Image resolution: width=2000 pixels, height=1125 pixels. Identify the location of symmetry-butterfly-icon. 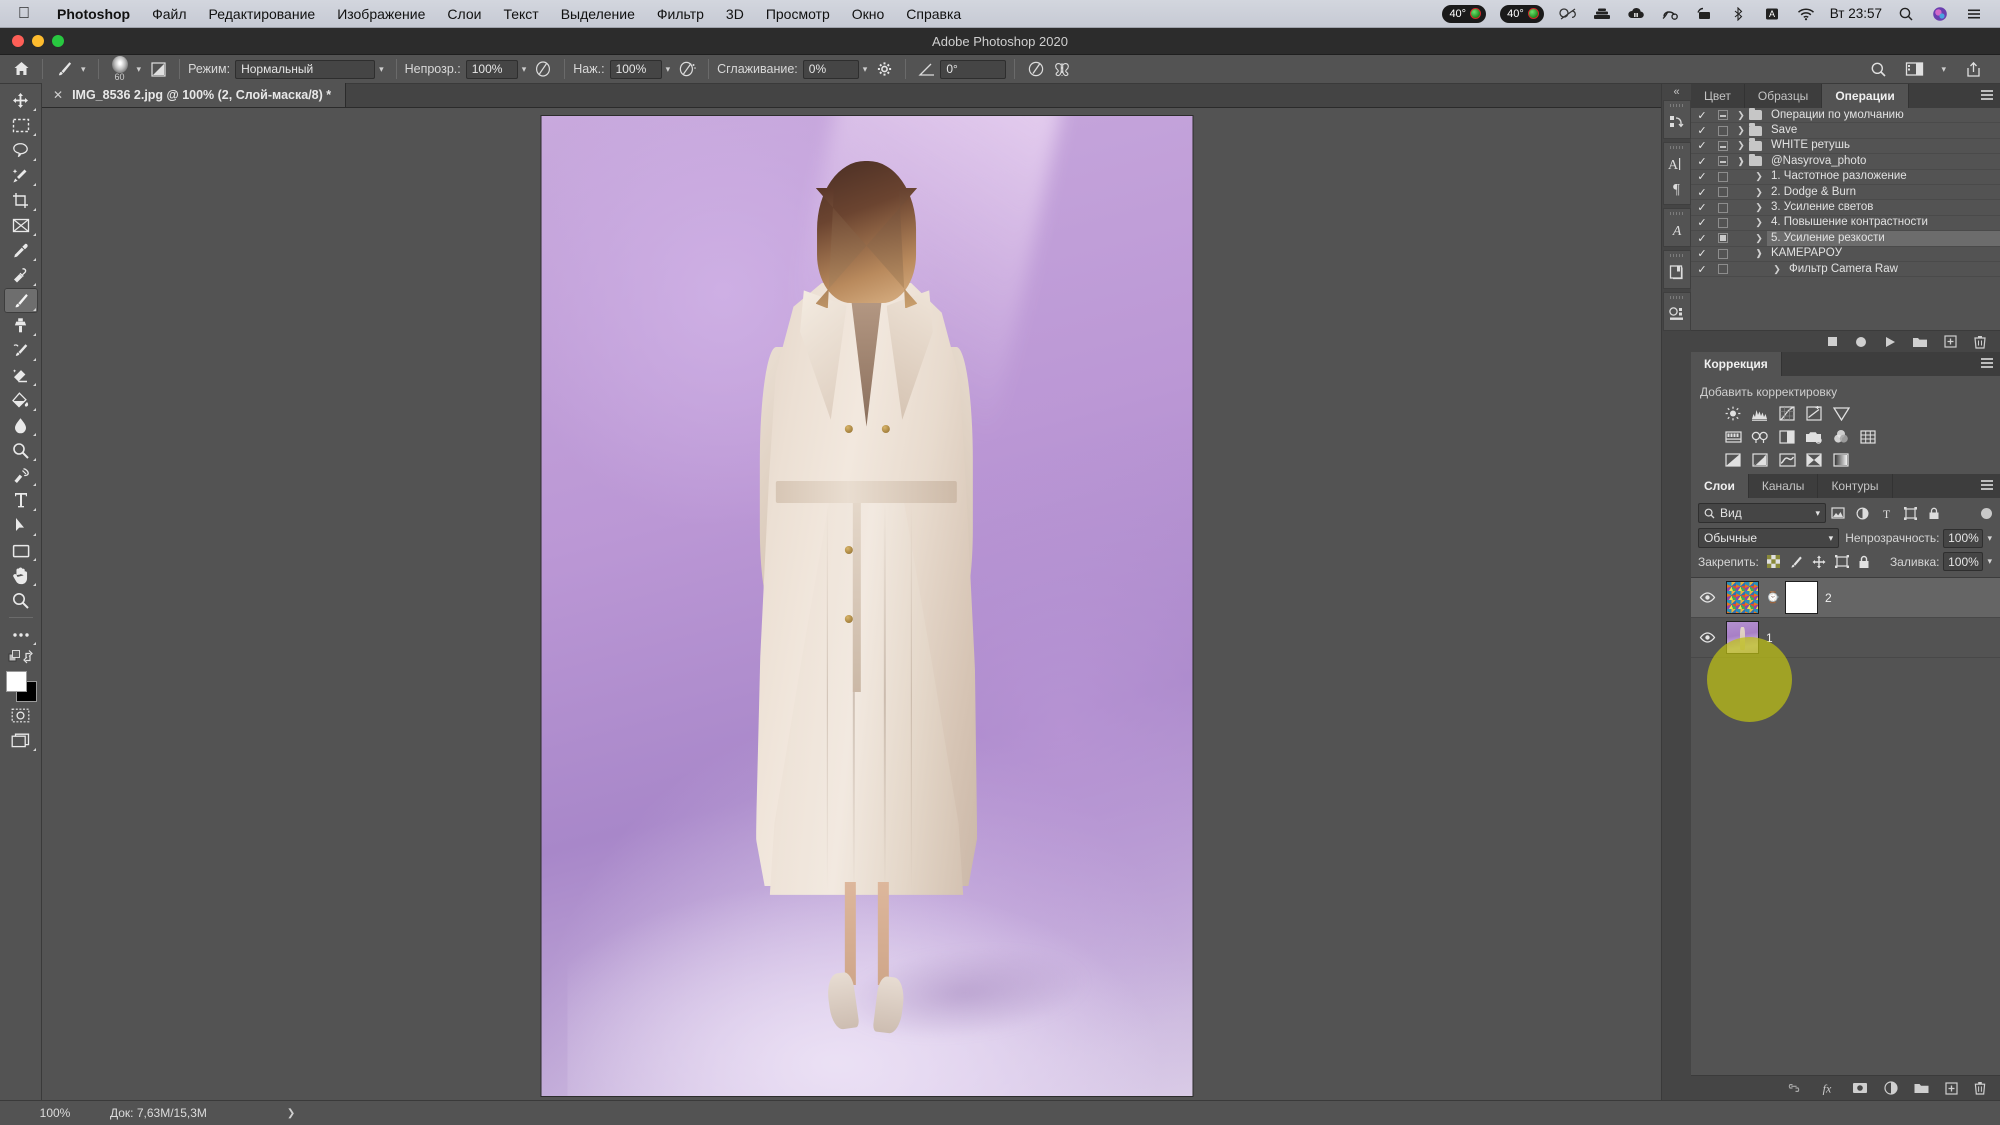
(1062, 69).